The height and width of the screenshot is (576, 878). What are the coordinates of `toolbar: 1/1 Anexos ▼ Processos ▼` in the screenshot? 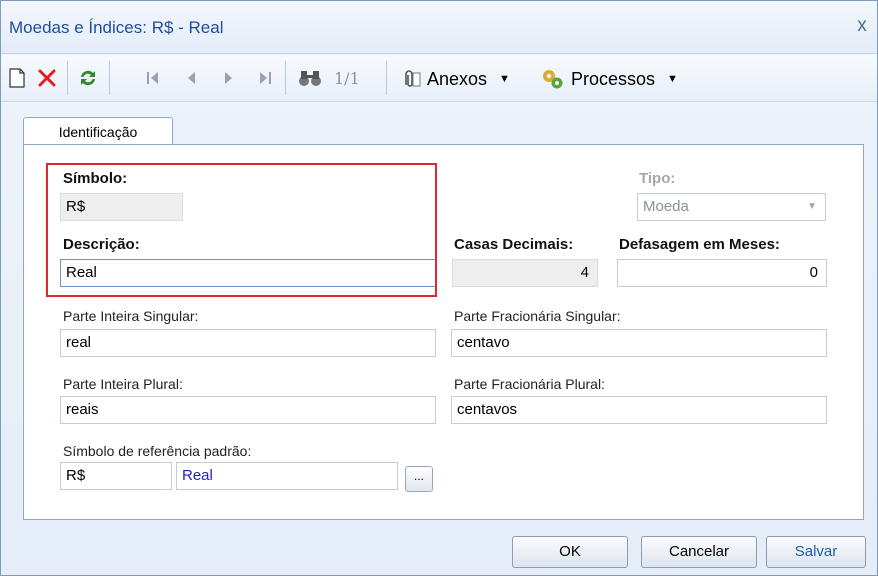 It's located at (439, 78).